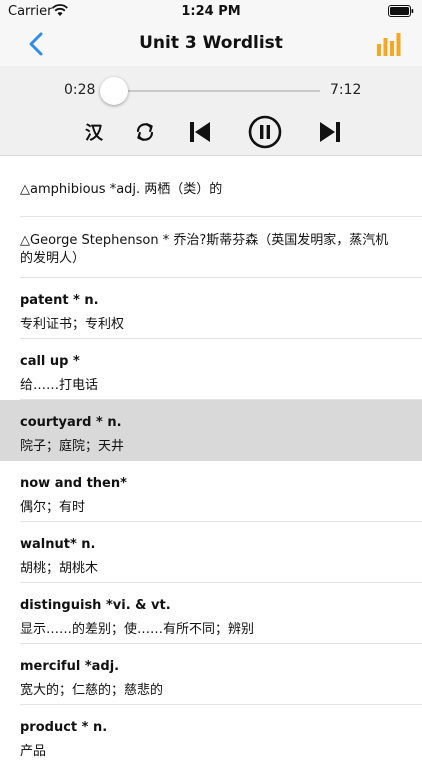 The image size is (422, 773). What do you see at coordinates (210, 91) in the screenshot?
I see `progress-slider` at bounding box center [210, 91].